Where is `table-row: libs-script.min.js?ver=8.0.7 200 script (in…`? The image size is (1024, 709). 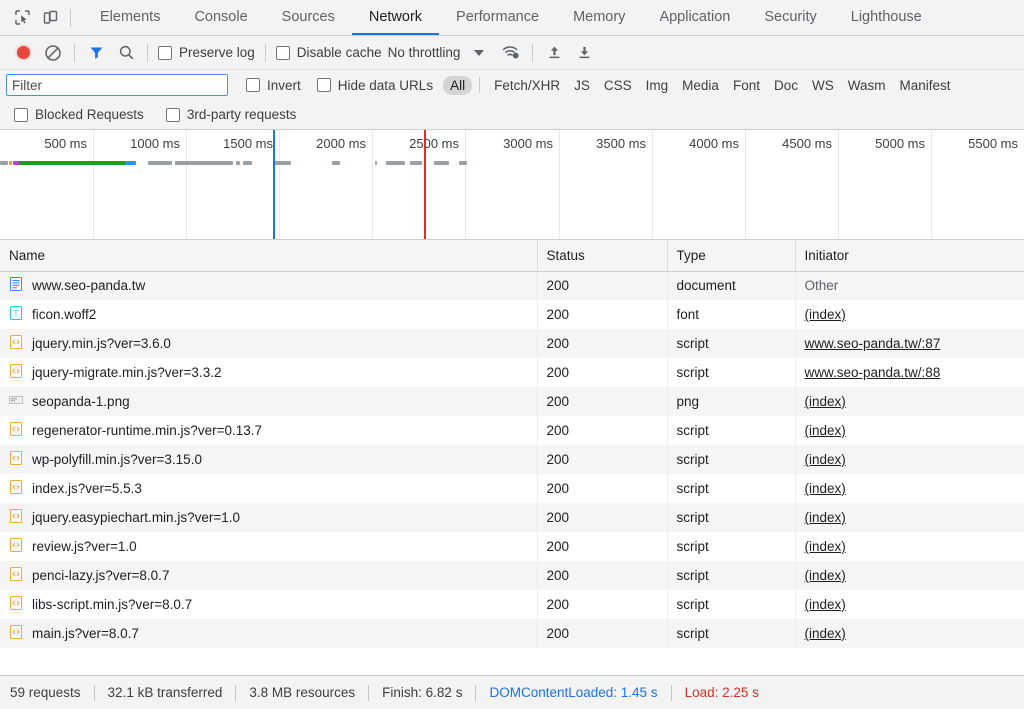
table-row: libs-script.min.js?ver=8.0.7 200 script (in… is located at coordinates (512, 604).